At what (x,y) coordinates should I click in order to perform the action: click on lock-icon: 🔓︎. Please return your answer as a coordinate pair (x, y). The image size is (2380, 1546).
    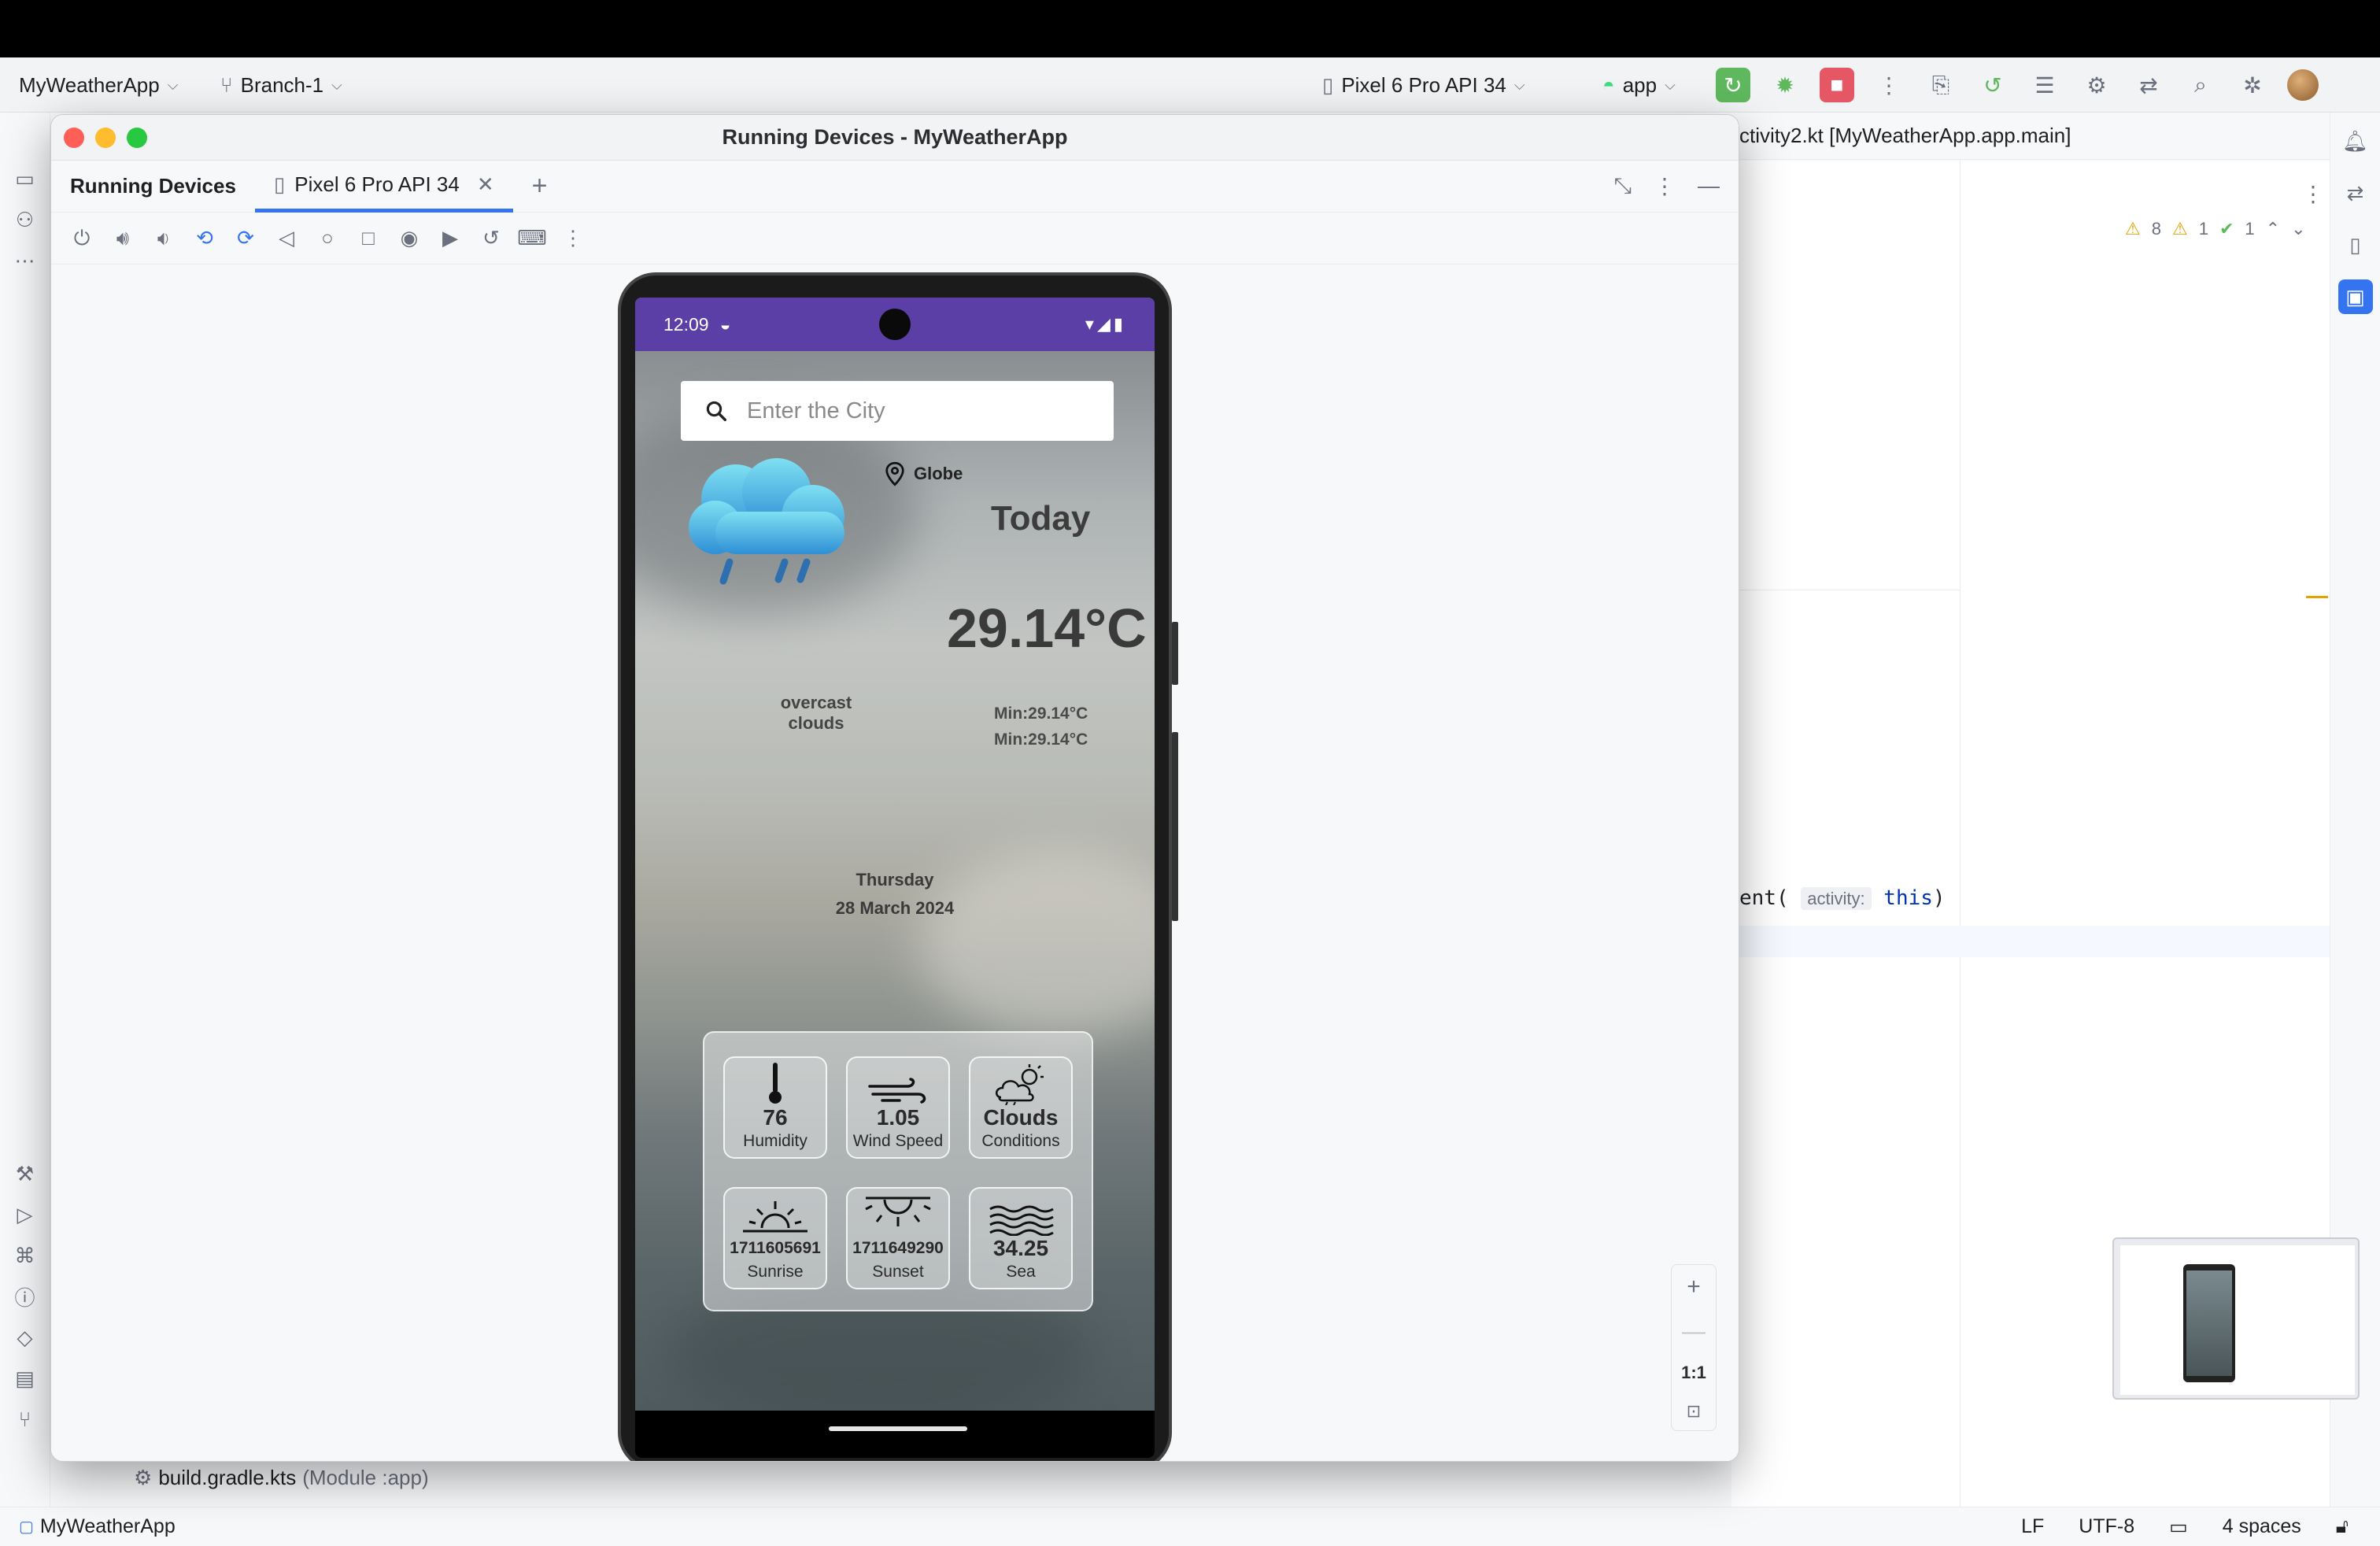
    Looking at the image, I should click on (2342, 1527).